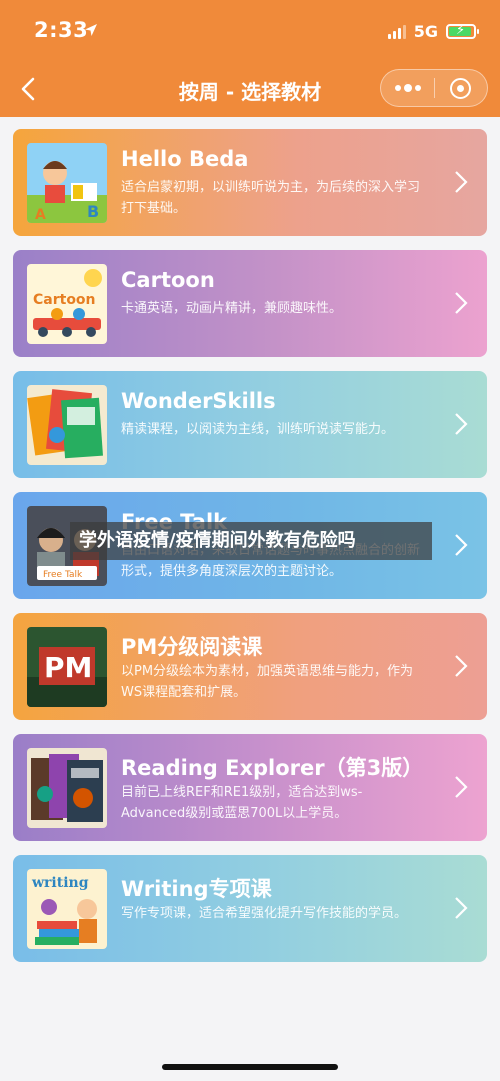  I want to click on status-time: 2:33, so click(61, 30).